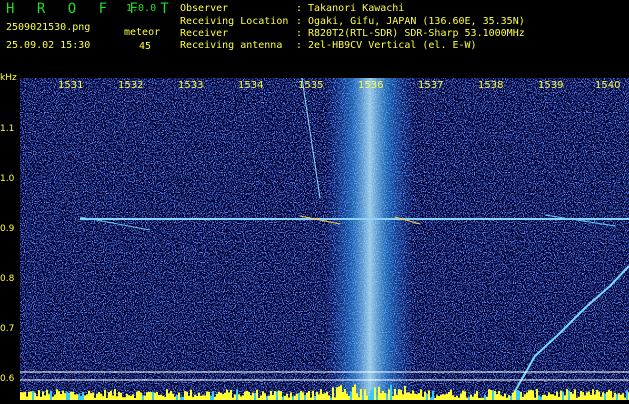  I want to click on meteor-count: 45, so click(145, 46).